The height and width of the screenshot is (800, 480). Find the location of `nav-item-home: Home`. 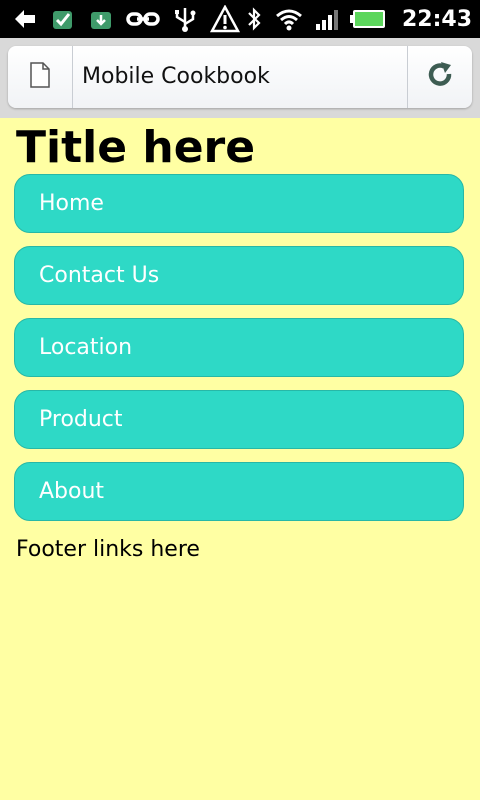

nav-item-home: Home is located at coordinates (239, 203).